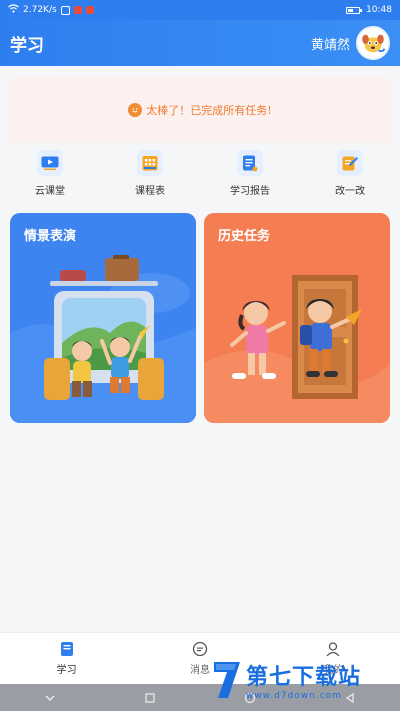 The width and height of the screenshot is (400, 711). What do you see at coordinates (209, 110) in the screenshot?
I see `banner-message: 太棒了！已完成所有任务!` at bounding box center [209, 110].